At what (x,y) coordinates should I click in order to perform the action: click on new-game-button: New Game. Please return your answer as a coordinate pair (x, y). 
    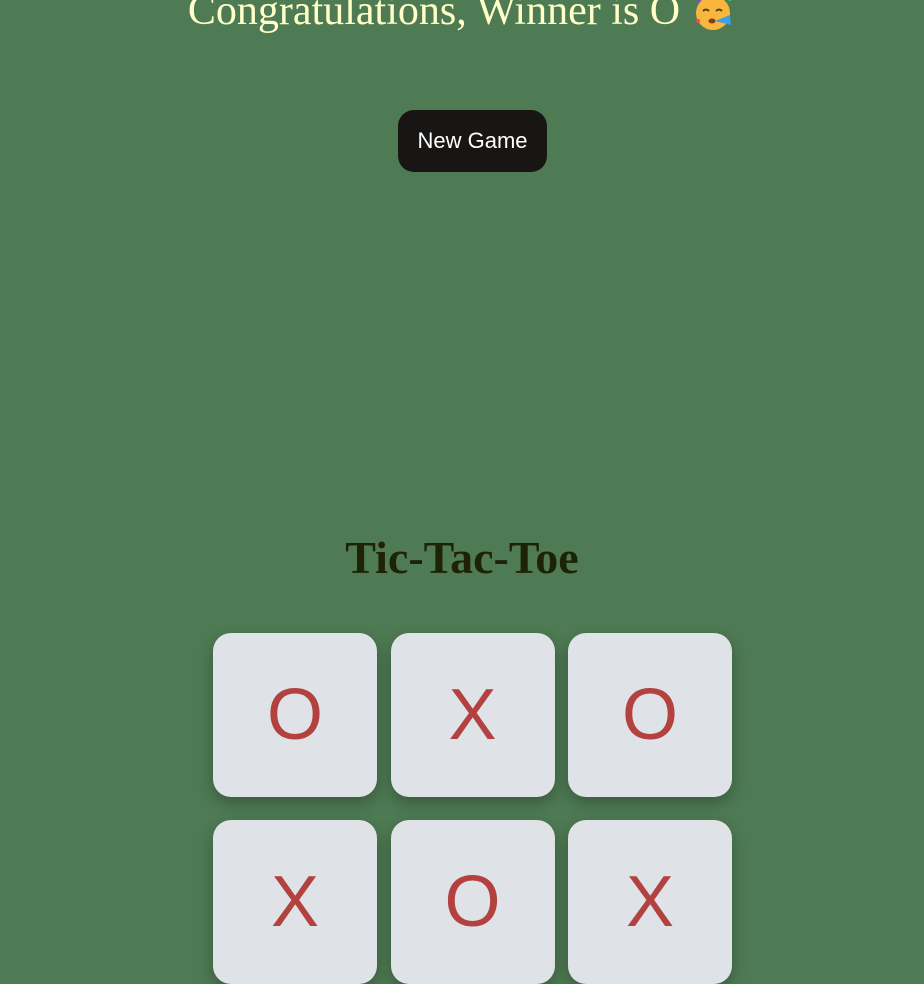
    Looking at the image, I should click on (472, 141).